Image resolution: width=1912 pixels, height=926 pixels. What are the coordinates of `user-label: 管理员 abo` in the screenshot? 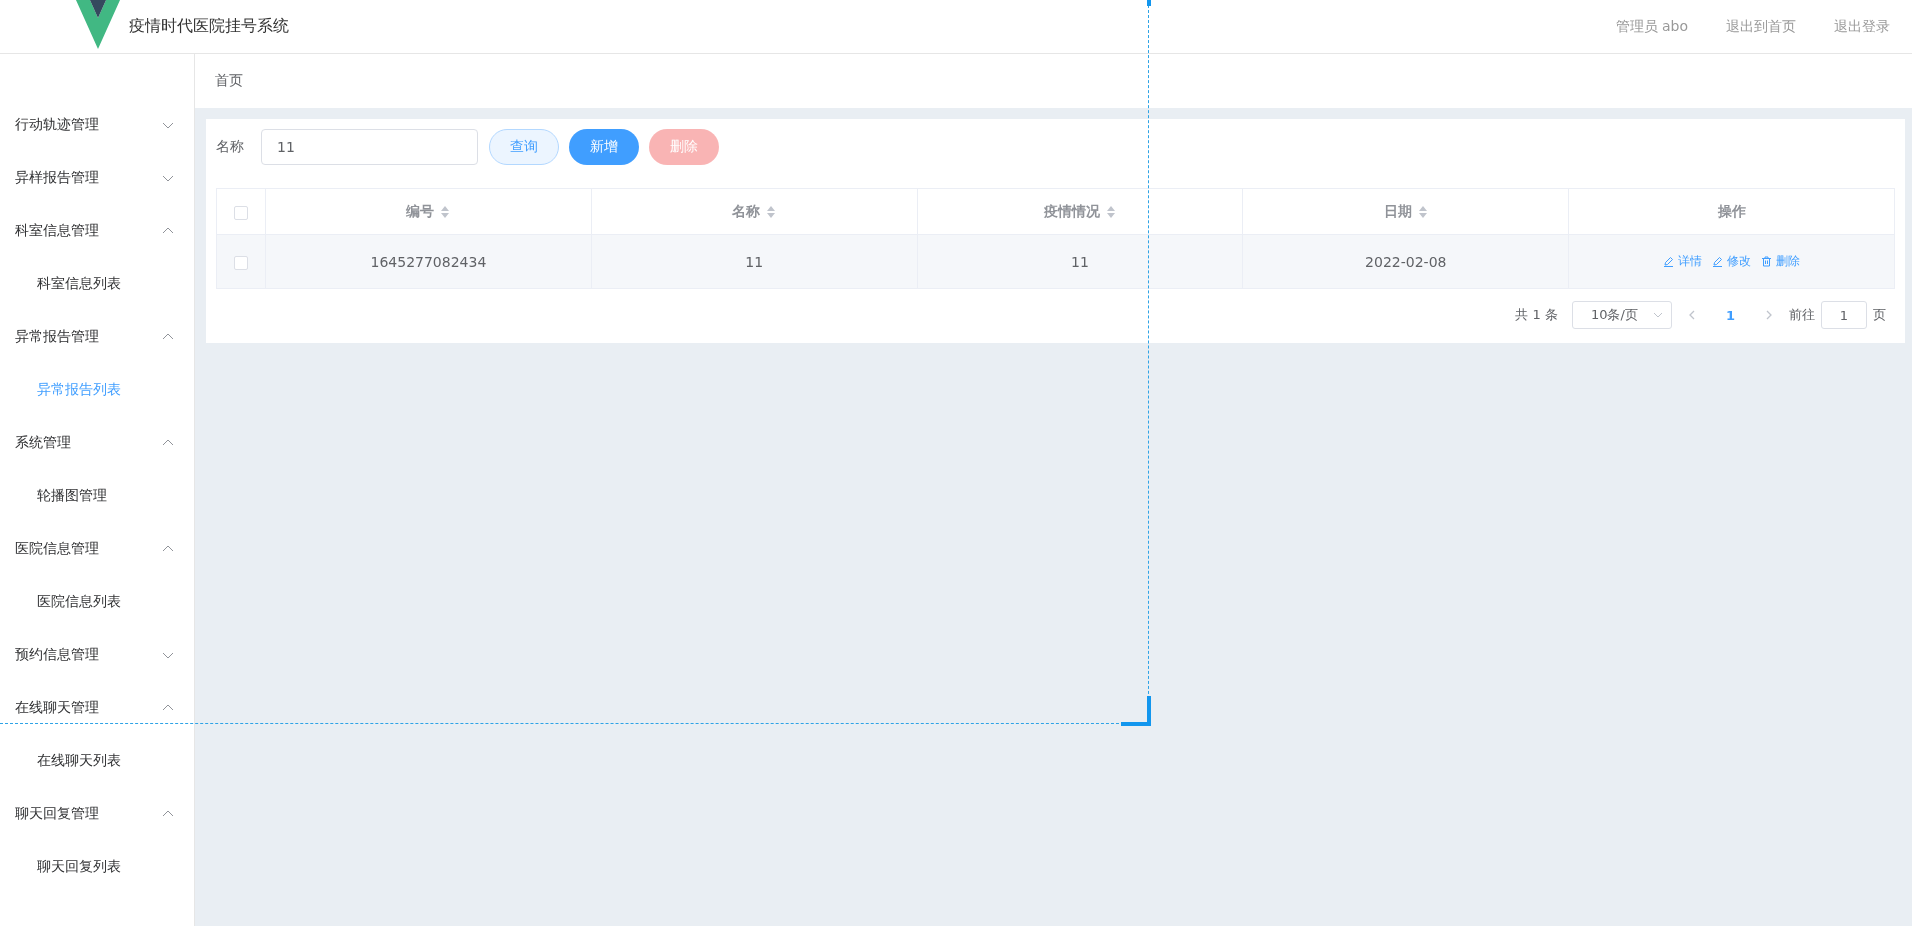 It's located at (1651, 26).